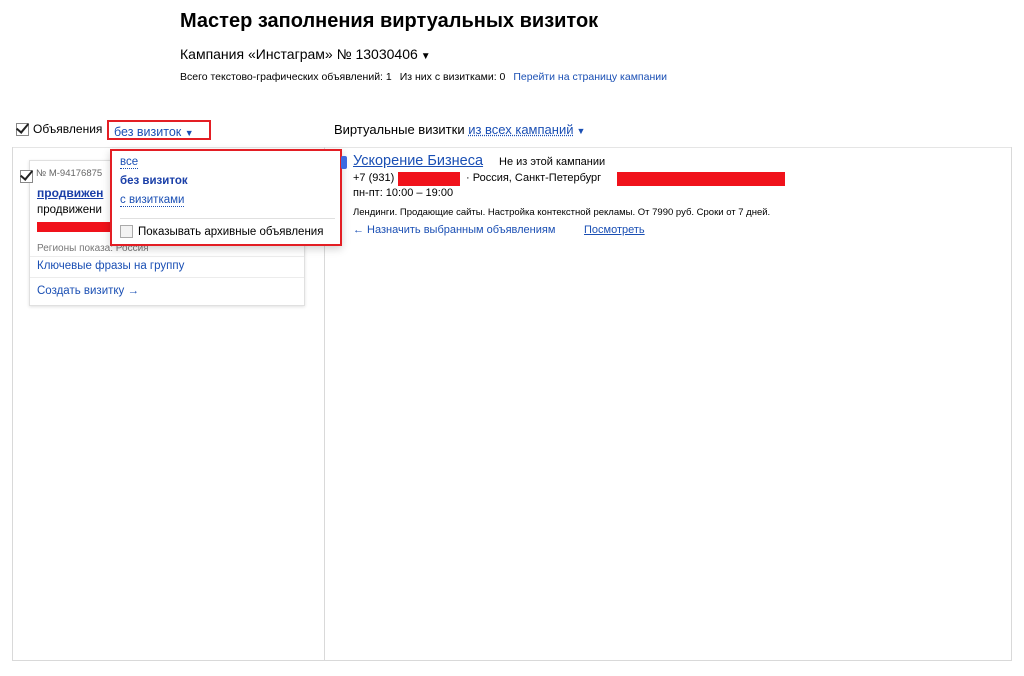 The image size is (1024, 676). Describe the element at coordinates (614, 230) in the screenshot. I see `view-vcard-link: Посмотреть` at that location.